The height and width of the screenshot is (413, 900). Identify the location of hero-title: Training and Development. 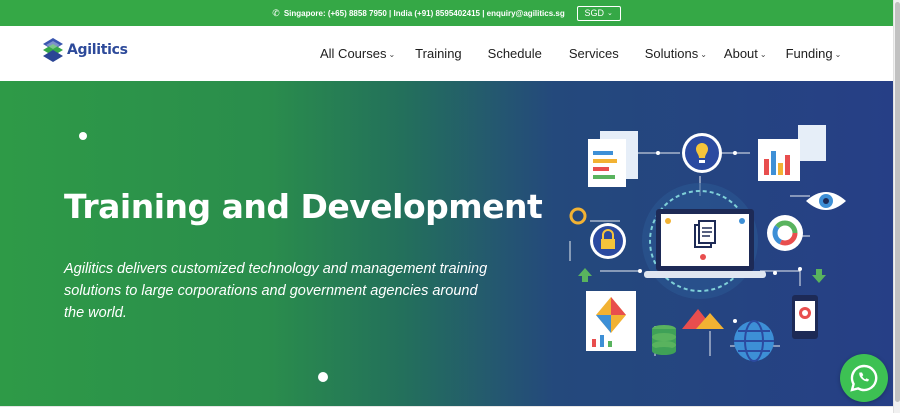
(303, 206).